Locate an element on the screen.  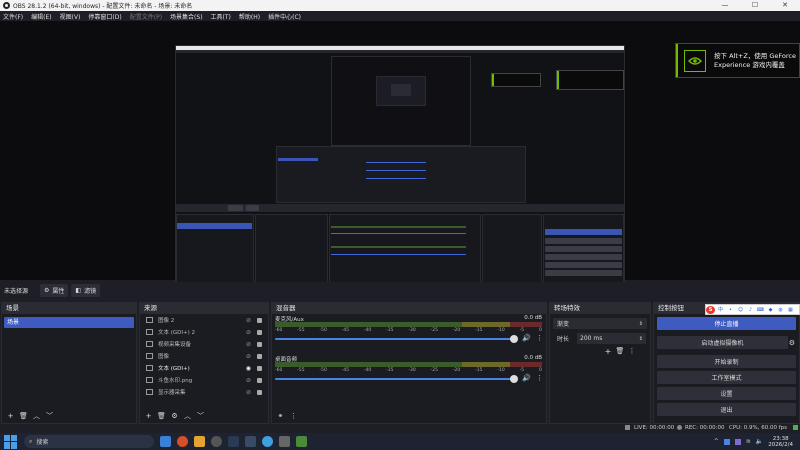
menu-edit: 编辑(E) is located at coordinates (41, 16).